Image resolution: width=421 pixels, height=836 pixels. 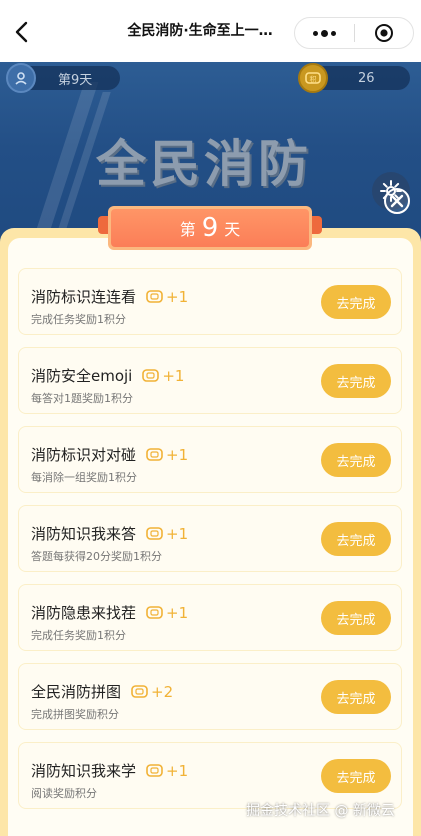 I want to click on svg-text: 积, so click(x=313, y=79).